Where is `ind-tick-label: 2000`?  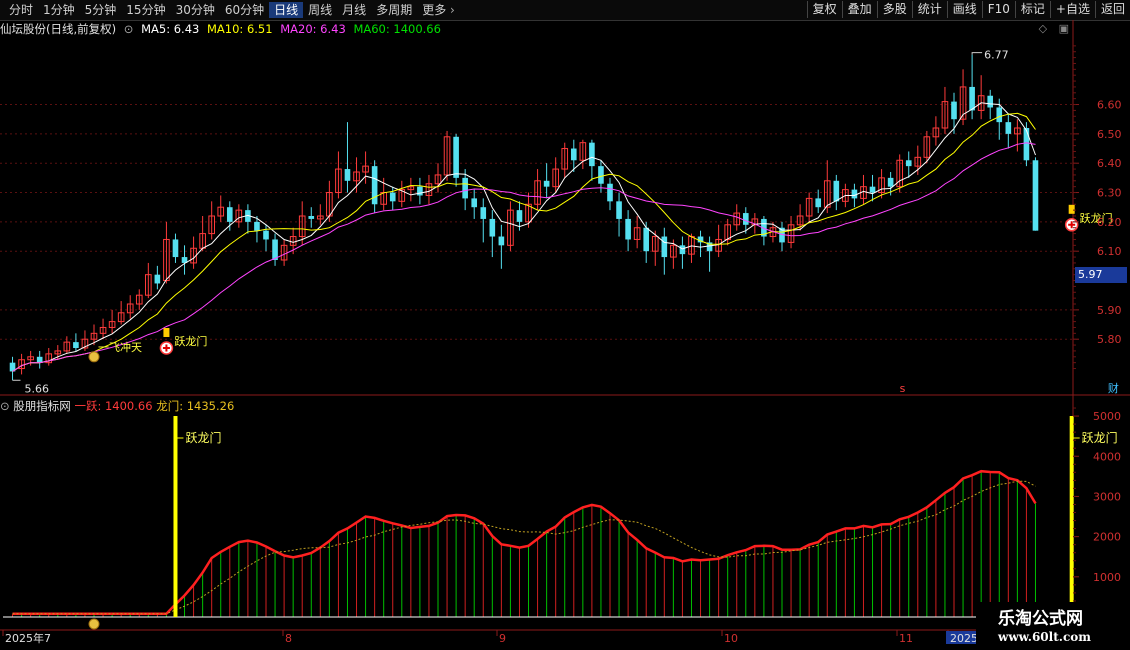
ind-tick-label: 2000 is located at coordinates (1107, 537).